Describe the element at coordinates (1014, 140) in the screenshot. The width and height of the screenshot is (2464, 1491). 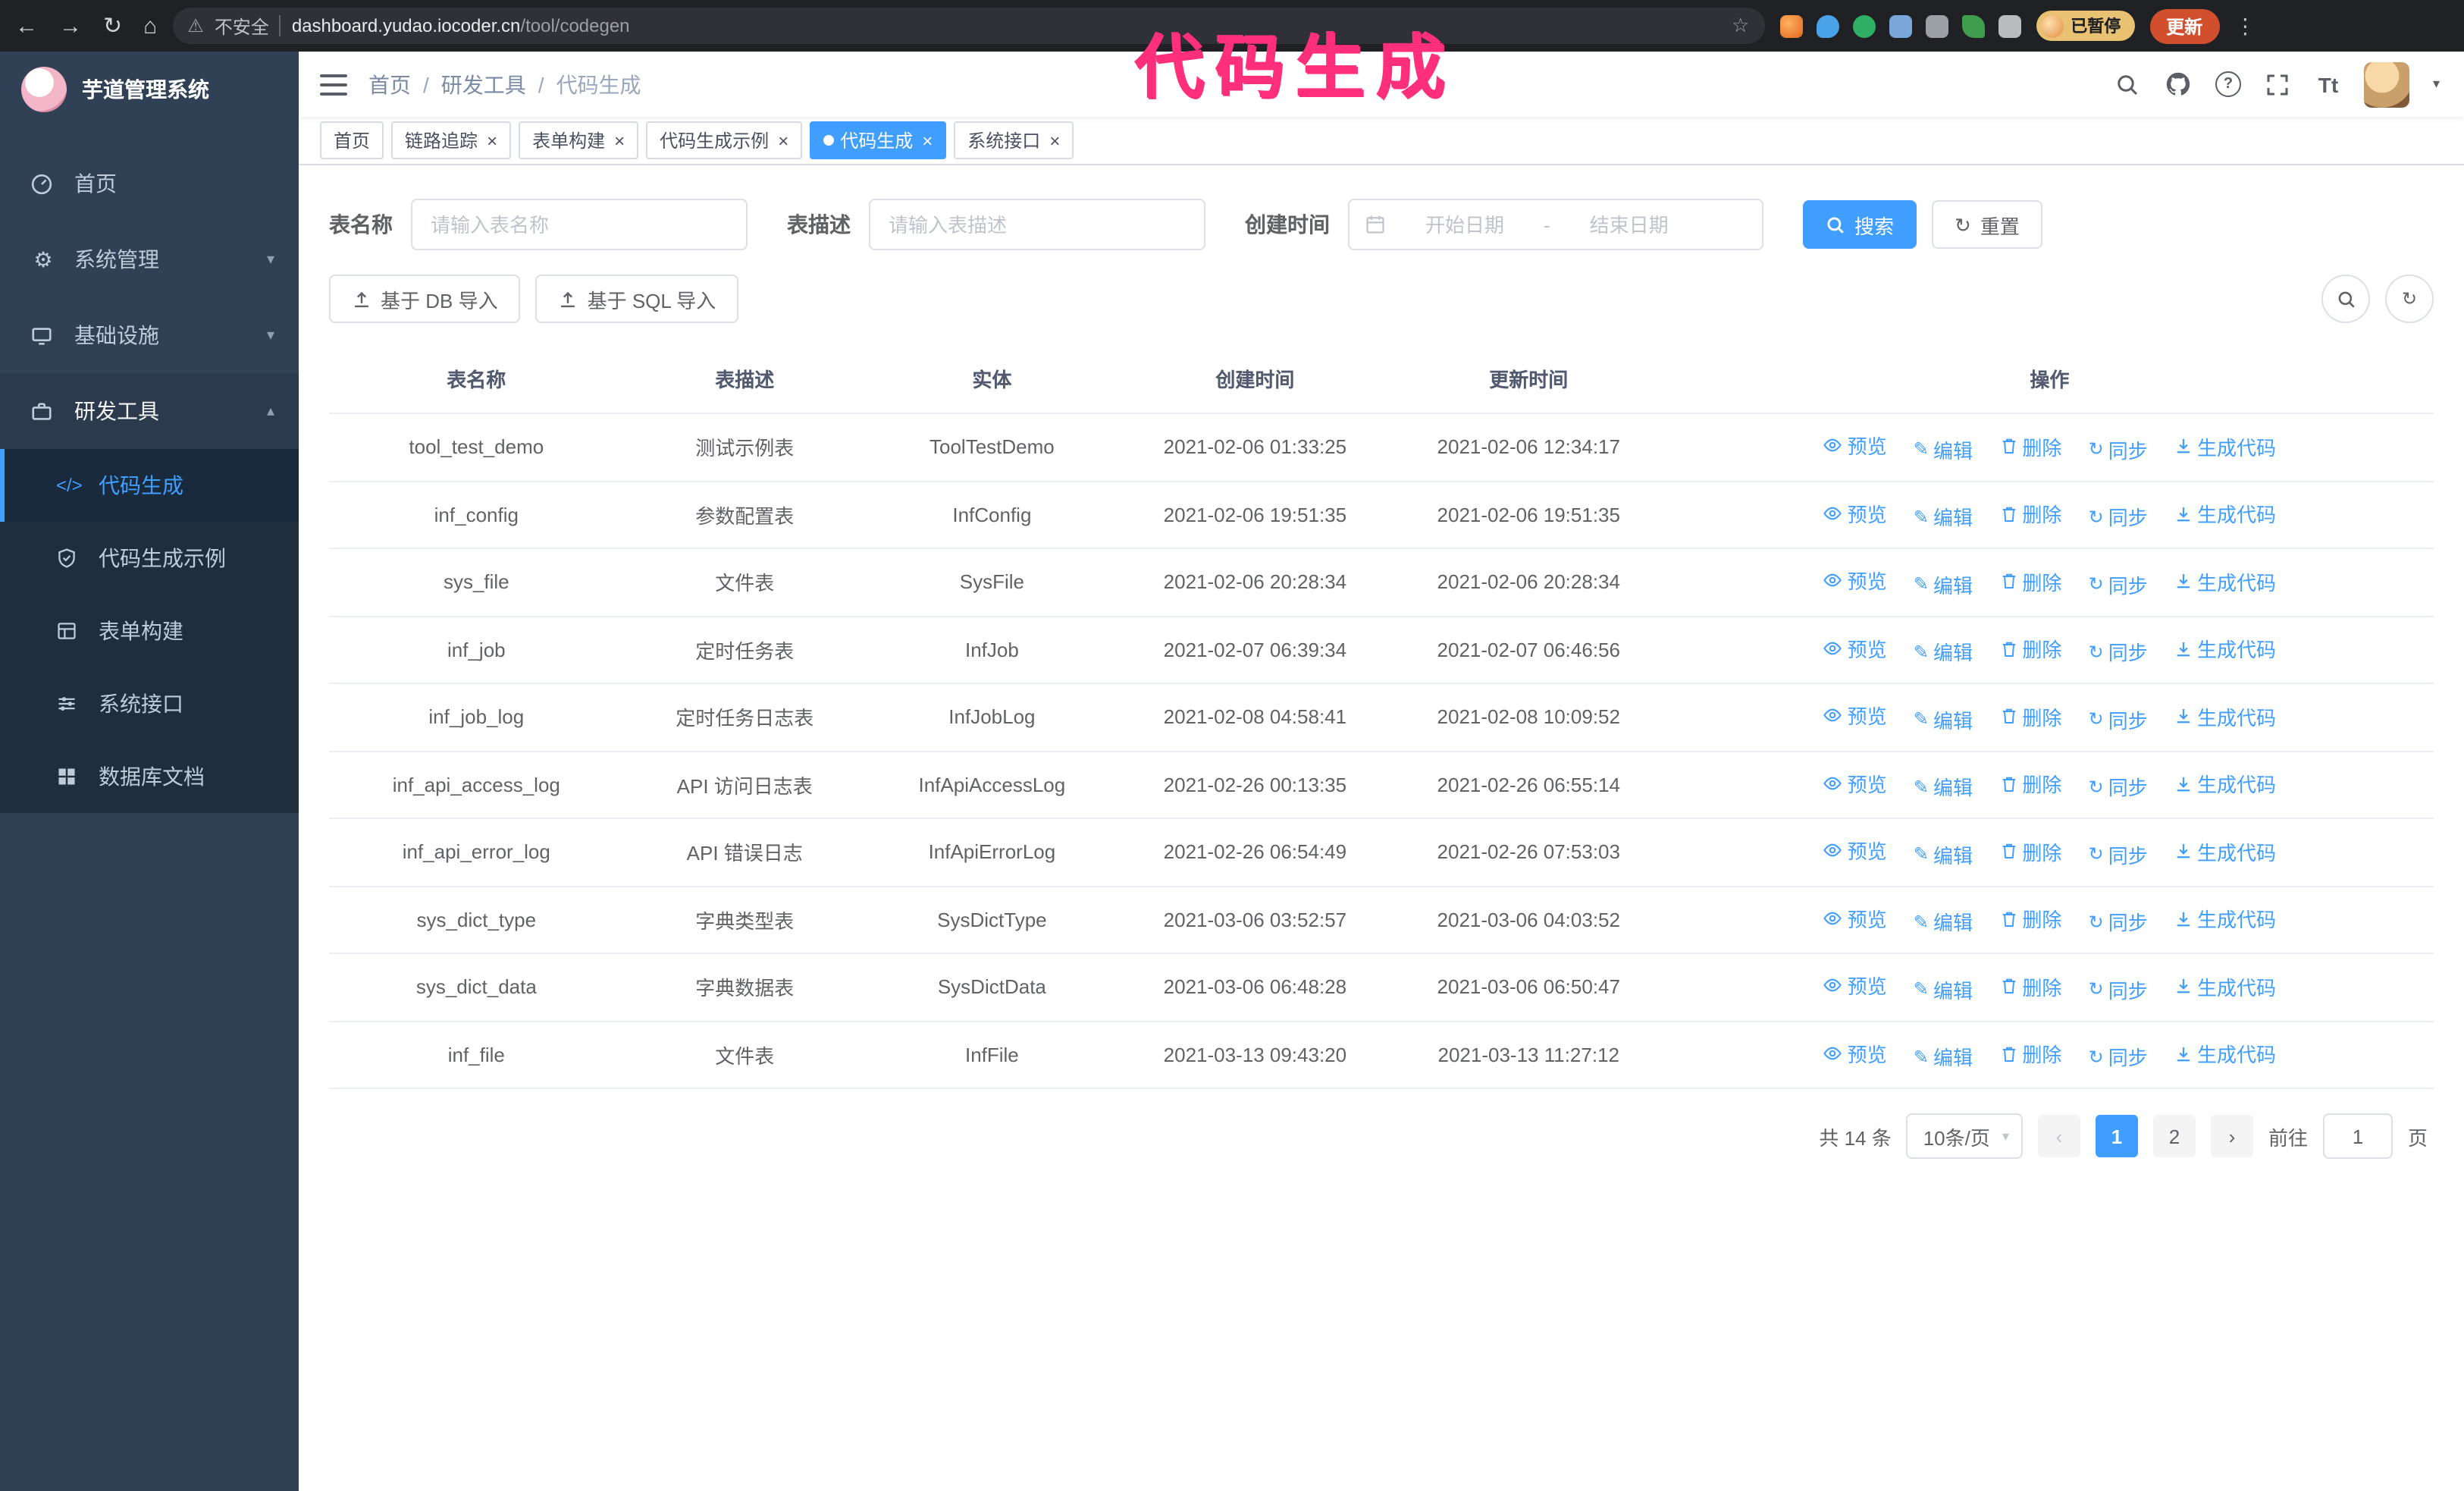
I see `tab-system-api: 系统接口 ×` at that location.